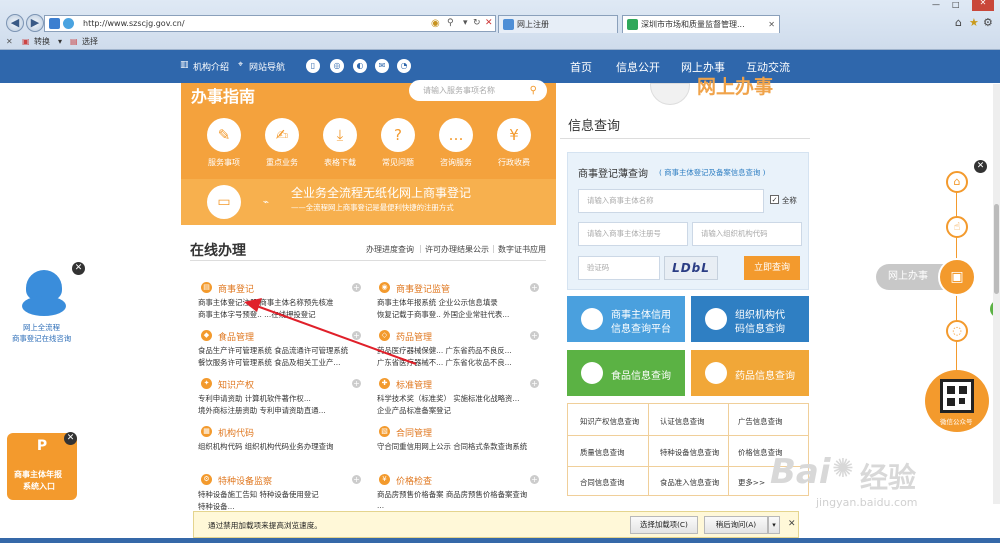 Image resolution: width=1000 pixels, height=543 pixels. What do you see at coordinates (500, 540) in the screenshot?
I see `taskbar` at bounding box center [500, 540].